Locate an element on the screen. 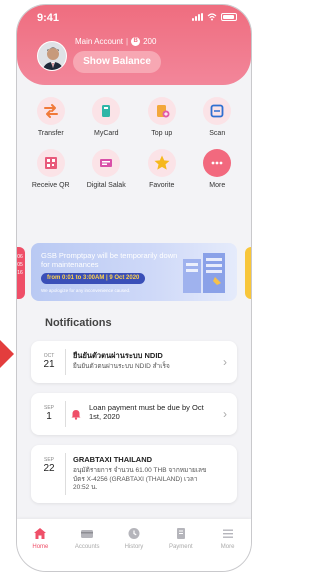 The image size is (320, 577). notification-date: SEP 1 is located at coordinates (49, 413).